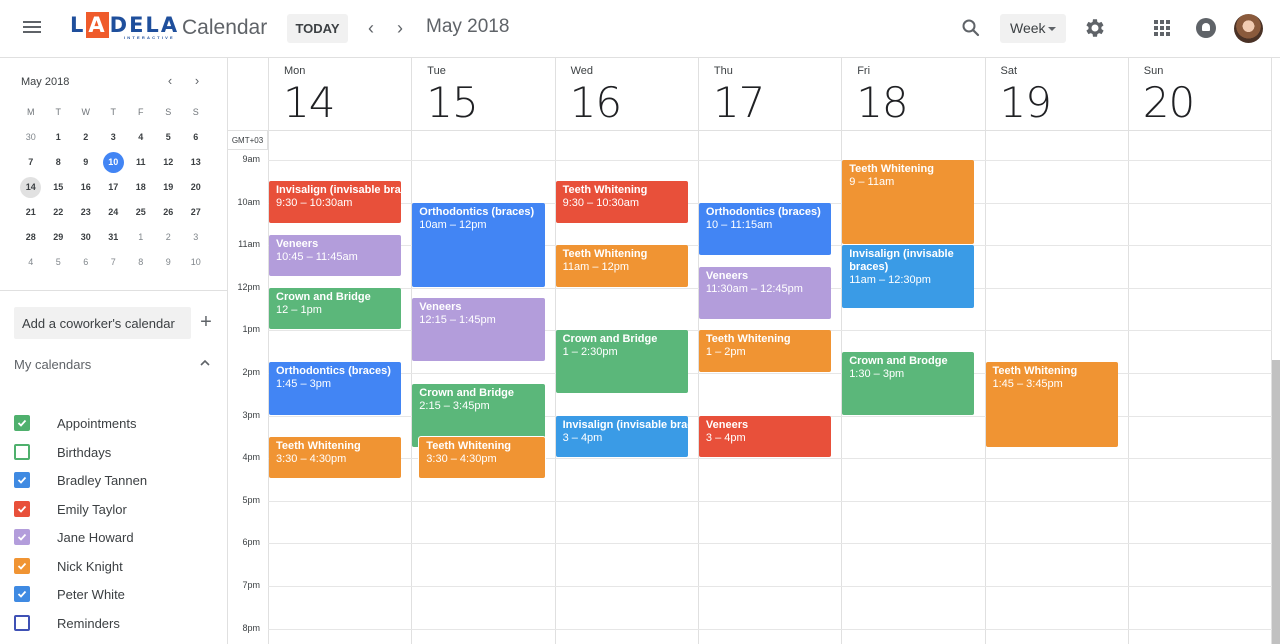  I want to click on collapse-my-calendars-button, so click(205, 363).